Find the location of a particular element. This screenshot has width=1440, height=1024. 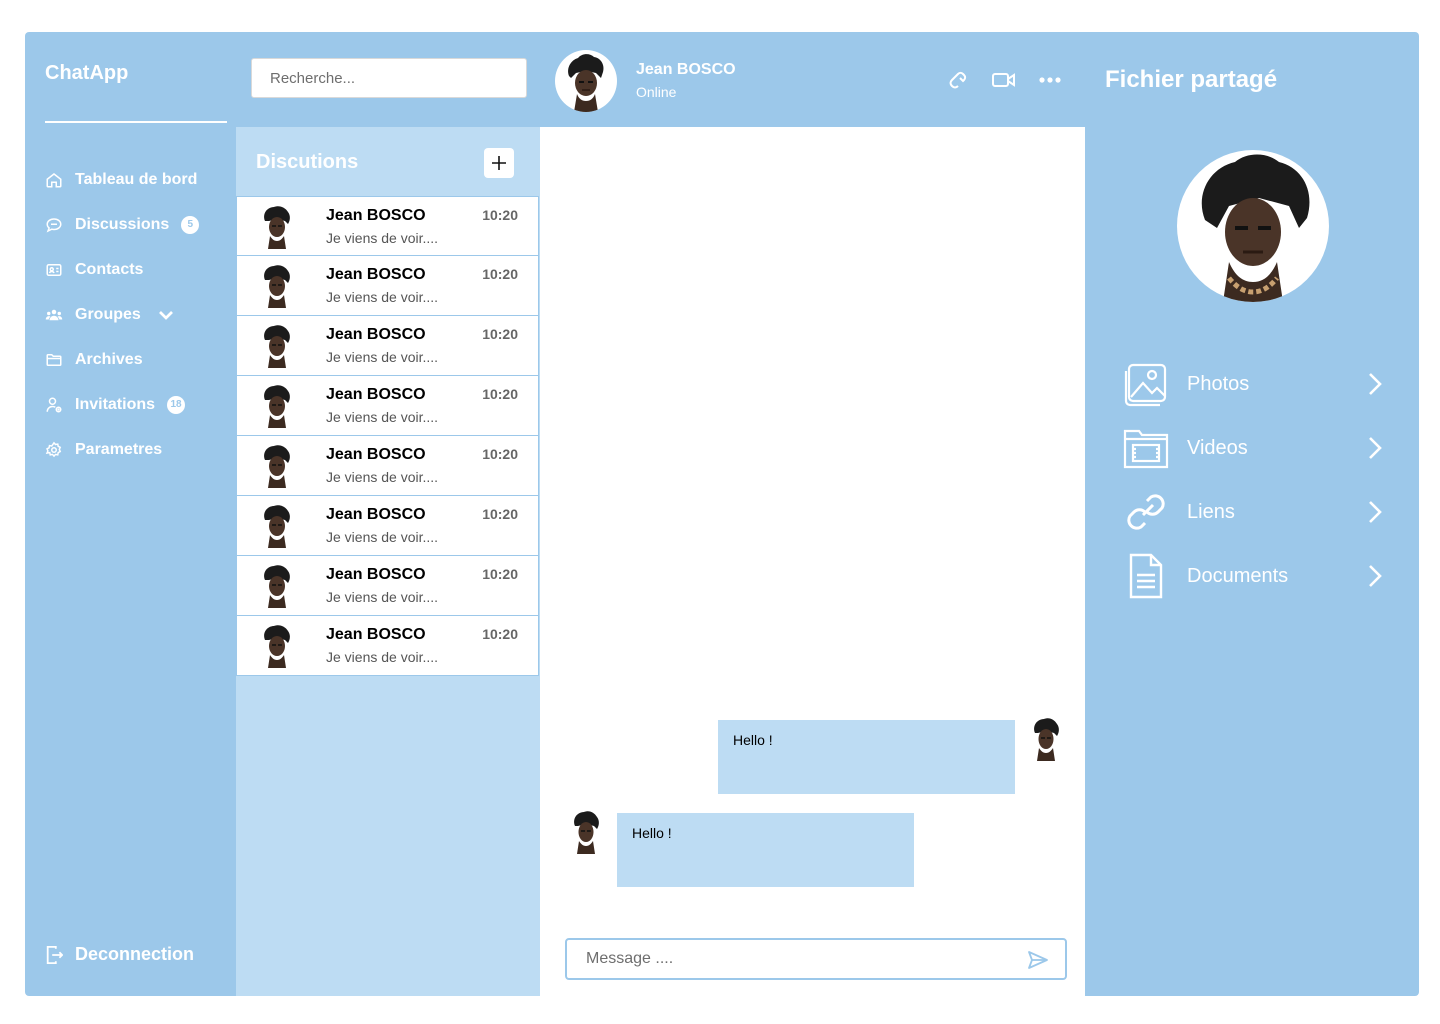

unread-badge: 5 is located at coordinates (190, 224).